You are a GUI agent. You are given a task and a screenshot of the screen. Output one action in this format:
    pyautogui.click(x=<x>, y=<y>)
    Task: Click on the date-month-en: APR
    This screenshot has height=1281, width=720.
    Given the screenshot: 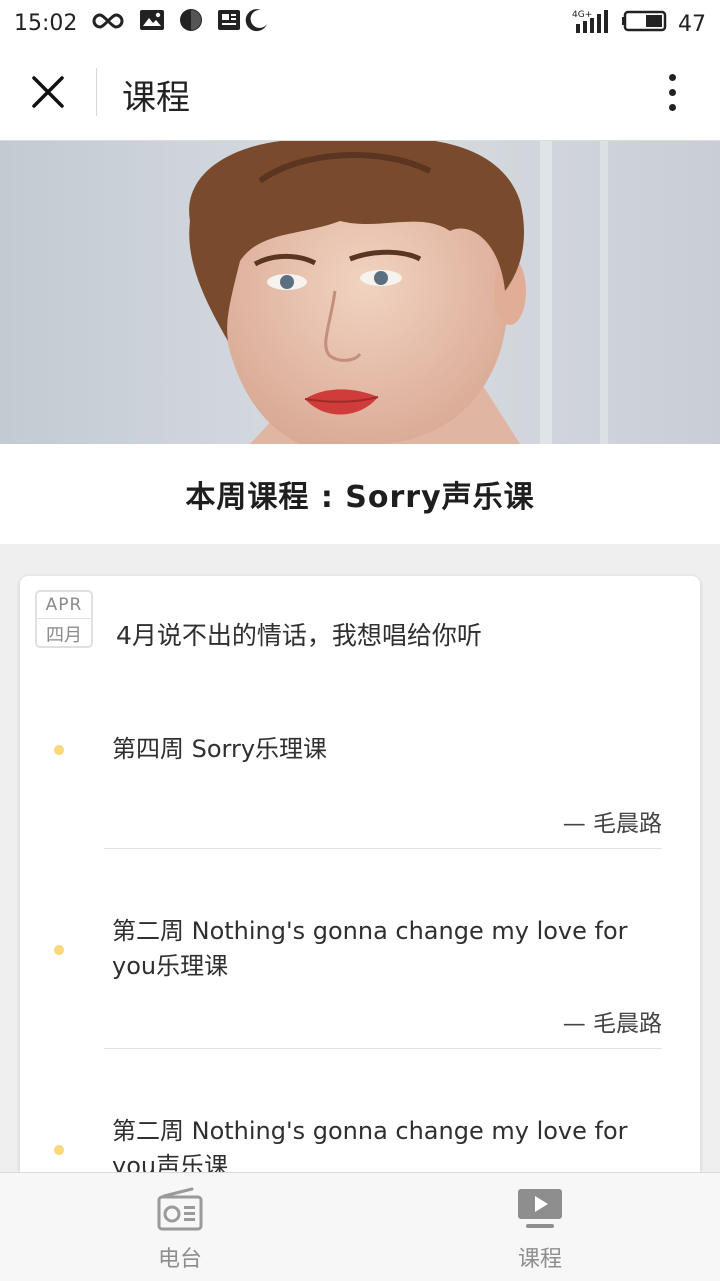 What is the action you would take?
    pyautogui.click(x=64, y=605)
    